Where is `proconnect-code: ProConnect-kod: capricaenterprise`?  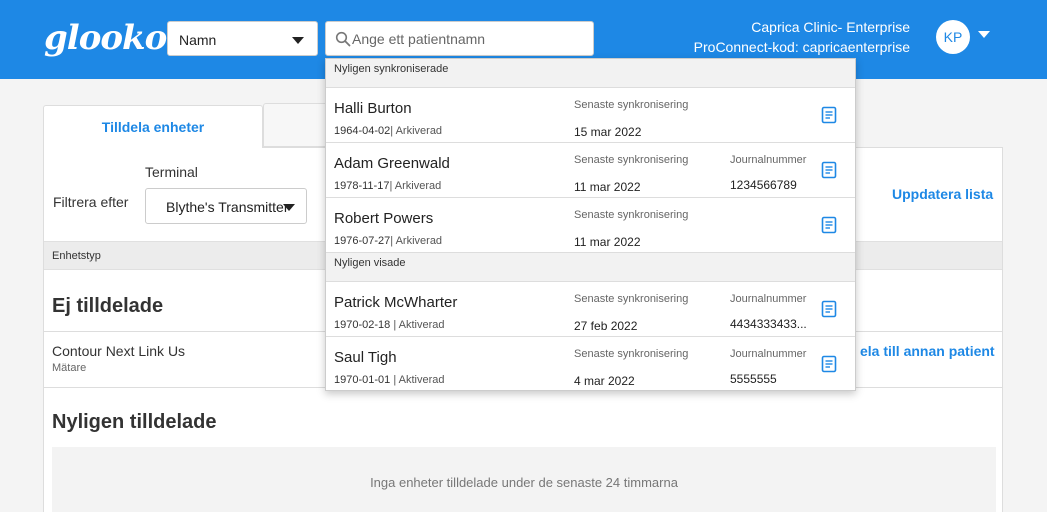 proconnect-code: ProConnect-kod: capricaenterprise is located at coordinates (801, 47).